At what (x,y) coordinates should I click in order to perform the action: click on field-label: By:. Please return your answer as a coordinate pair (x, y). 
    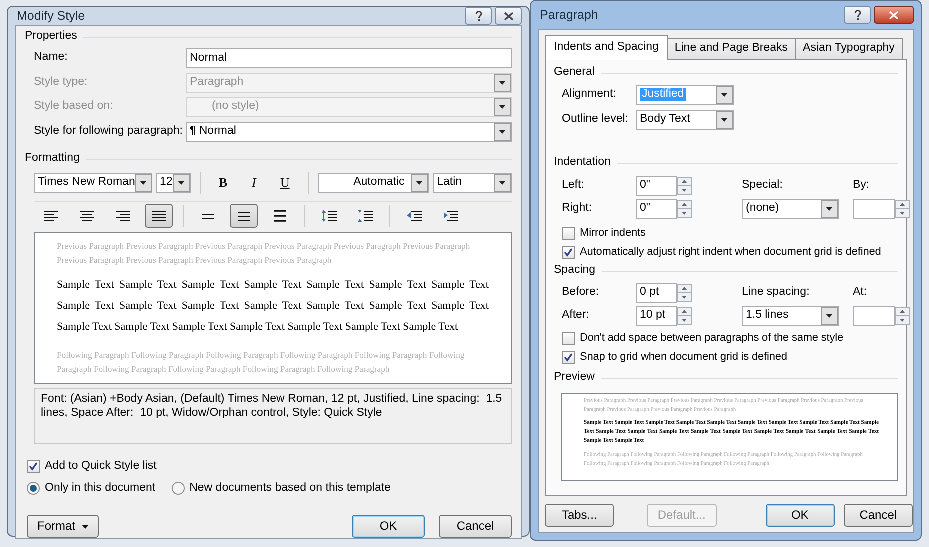
    Looking at the image, I should click on (862, 186).